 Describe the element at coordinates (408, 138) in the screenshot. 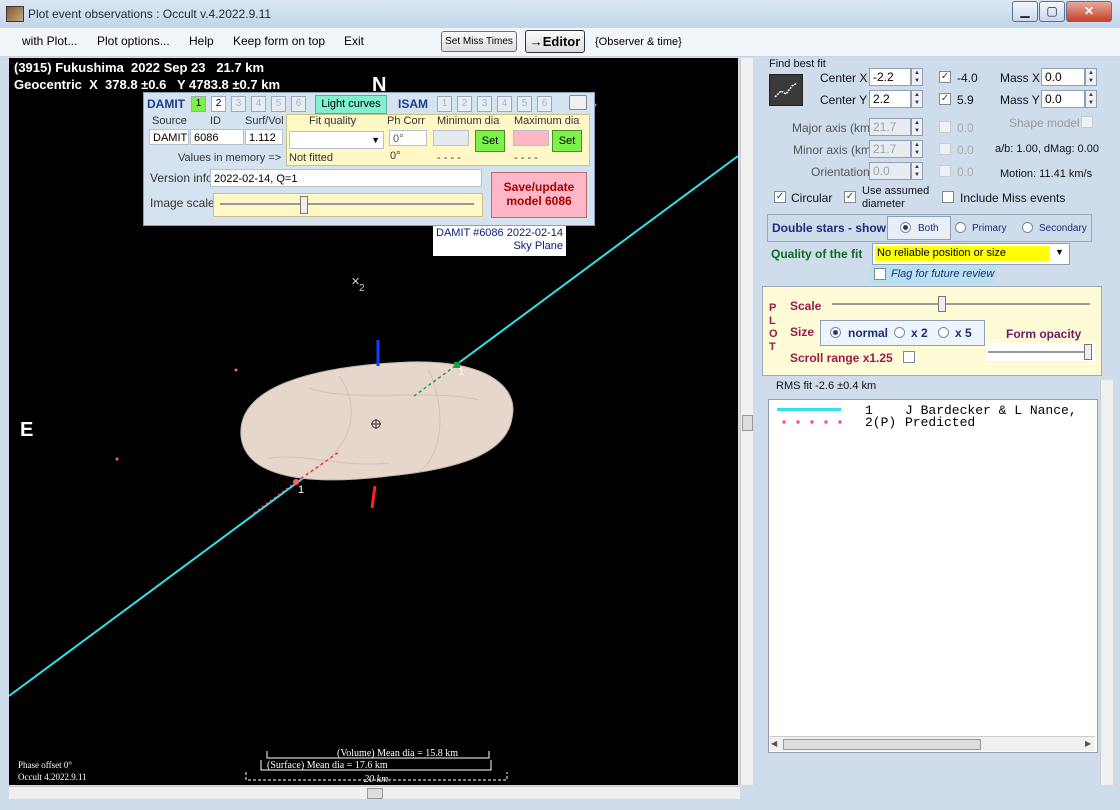

I see `ph-corr-value: 0°` at that location.